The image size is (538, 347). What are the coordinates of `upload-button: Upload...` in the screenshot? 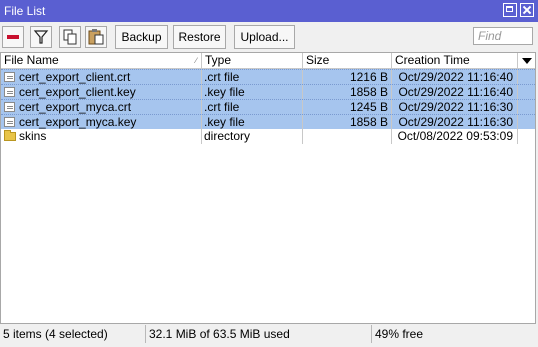 It's located at (264, 37).